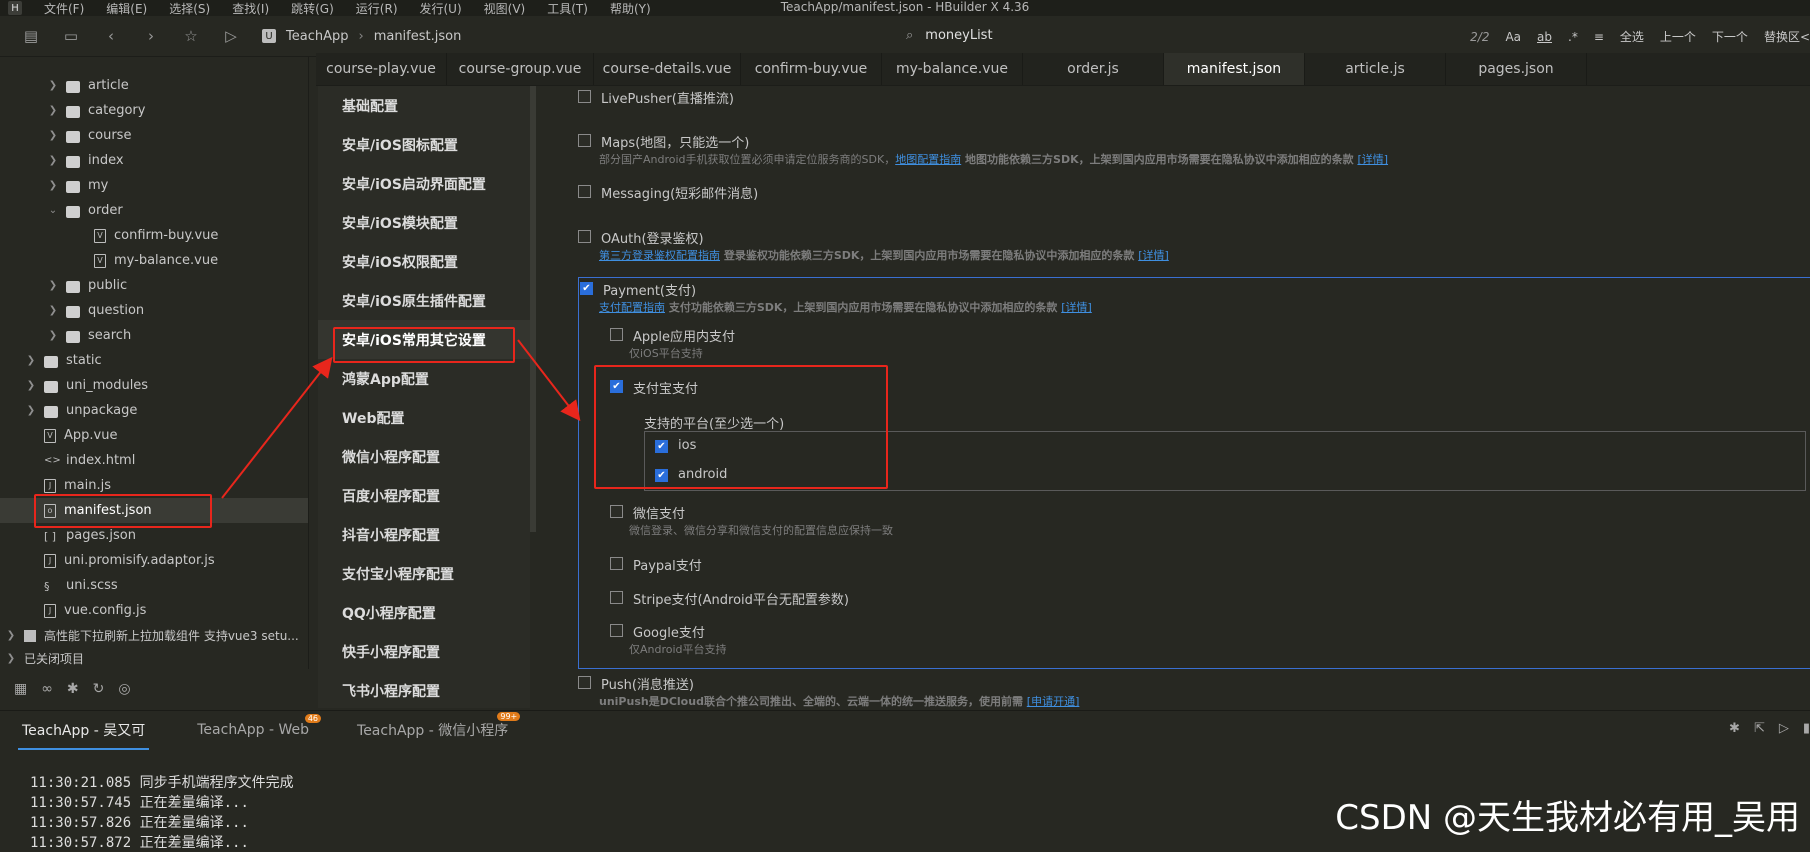  I want to click on menu-run: 运行(R), so click(377, 8).